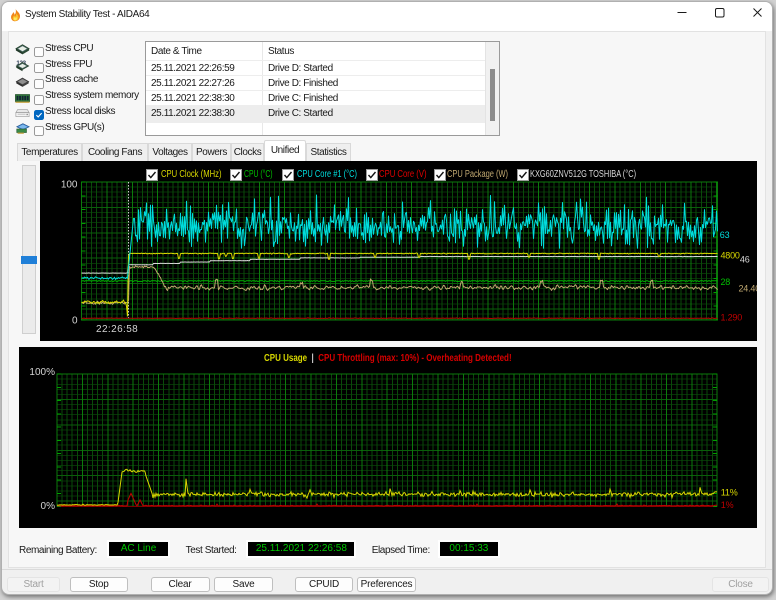 This screenshot has width=776, height=600. Describe the element at coordinates (68, 185) in the screenshot. I see `svg-text: 100` at that location.